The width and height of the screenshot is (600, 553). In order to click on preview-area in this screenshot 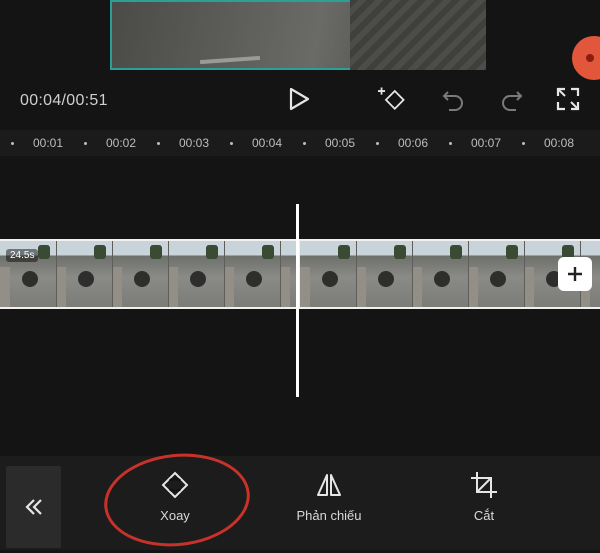, I will do `click(300, 35)`.